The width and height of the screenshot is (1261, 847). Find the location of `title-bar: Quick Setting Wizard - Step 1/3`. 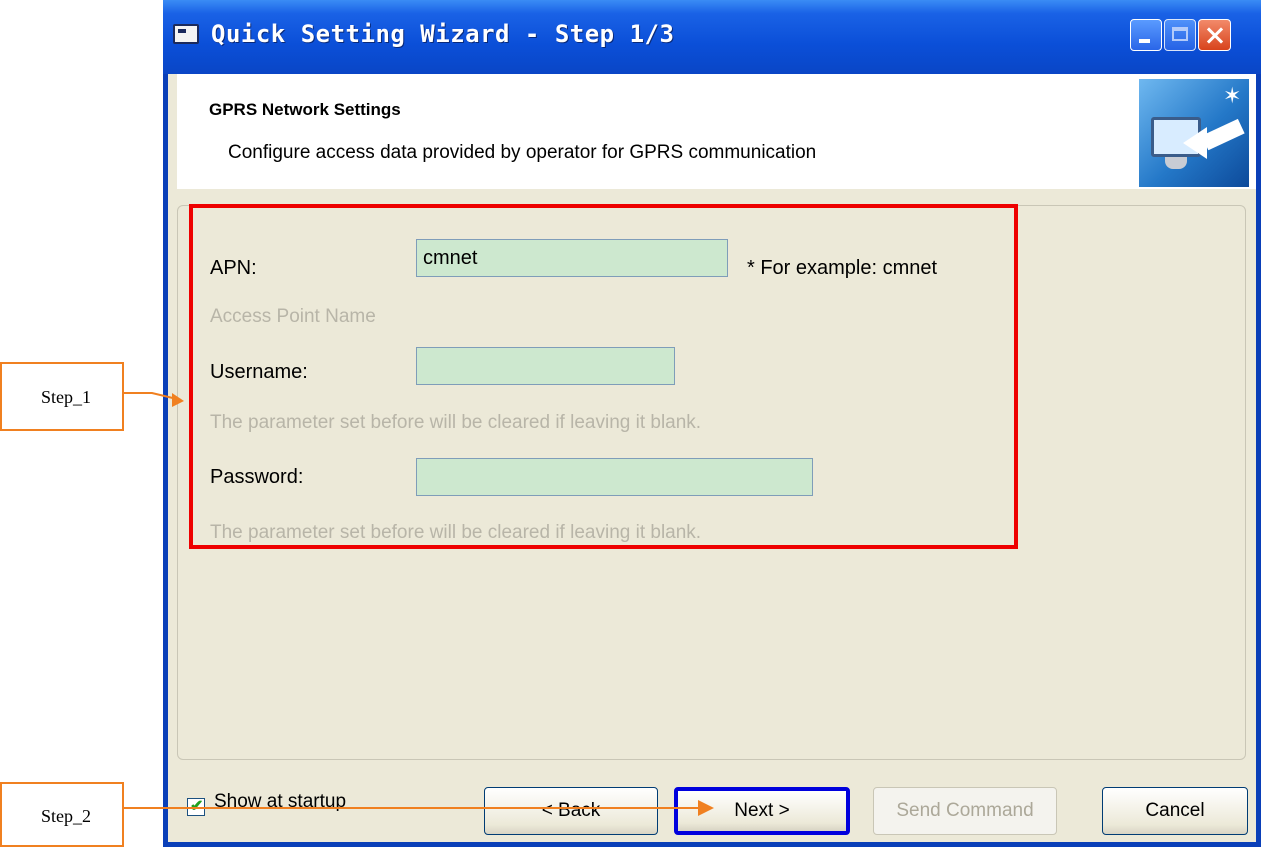

title-bar: Quick Setting Wizard - Step 1/3 is located at coordinates (712, 37).